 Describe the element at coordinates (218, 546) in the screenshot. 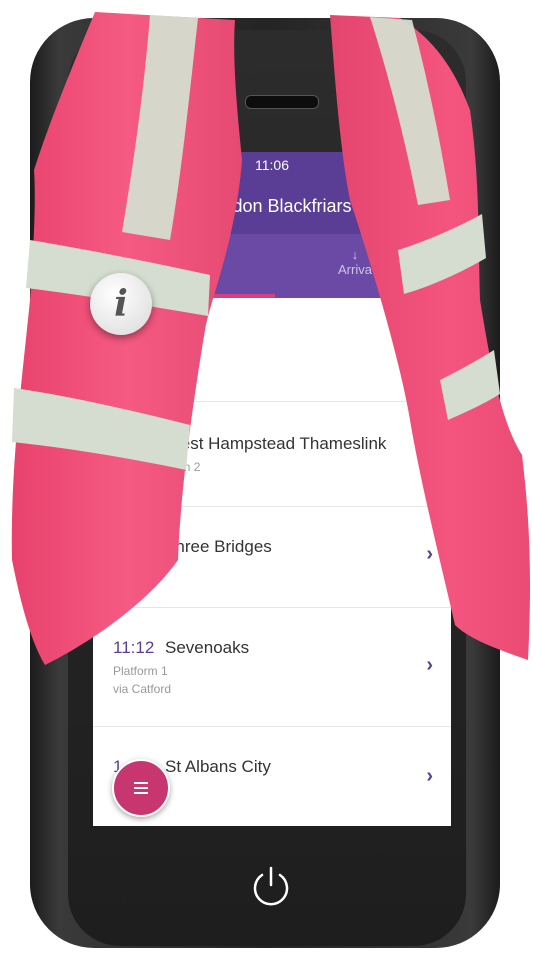

I see `departure-destination: Three Bridges` at that location.